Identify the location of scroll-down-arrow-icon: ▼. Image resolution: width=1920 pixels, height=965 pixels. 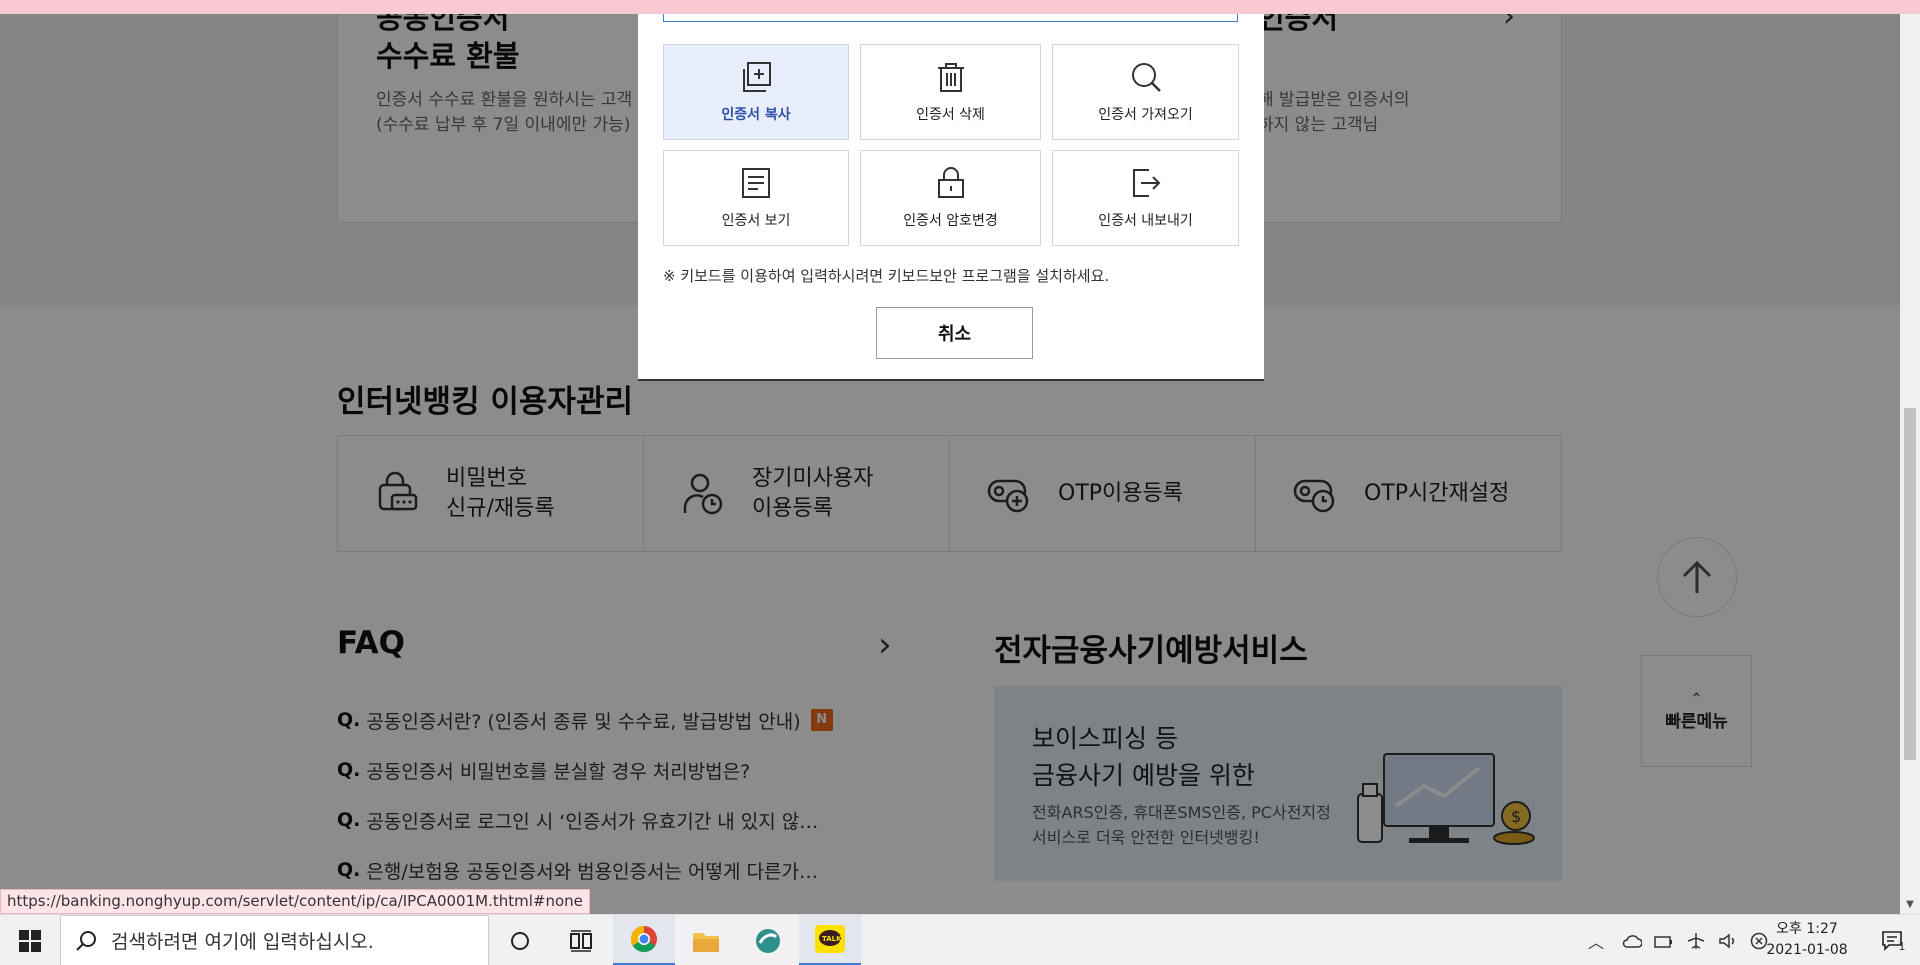
(1910, 905).